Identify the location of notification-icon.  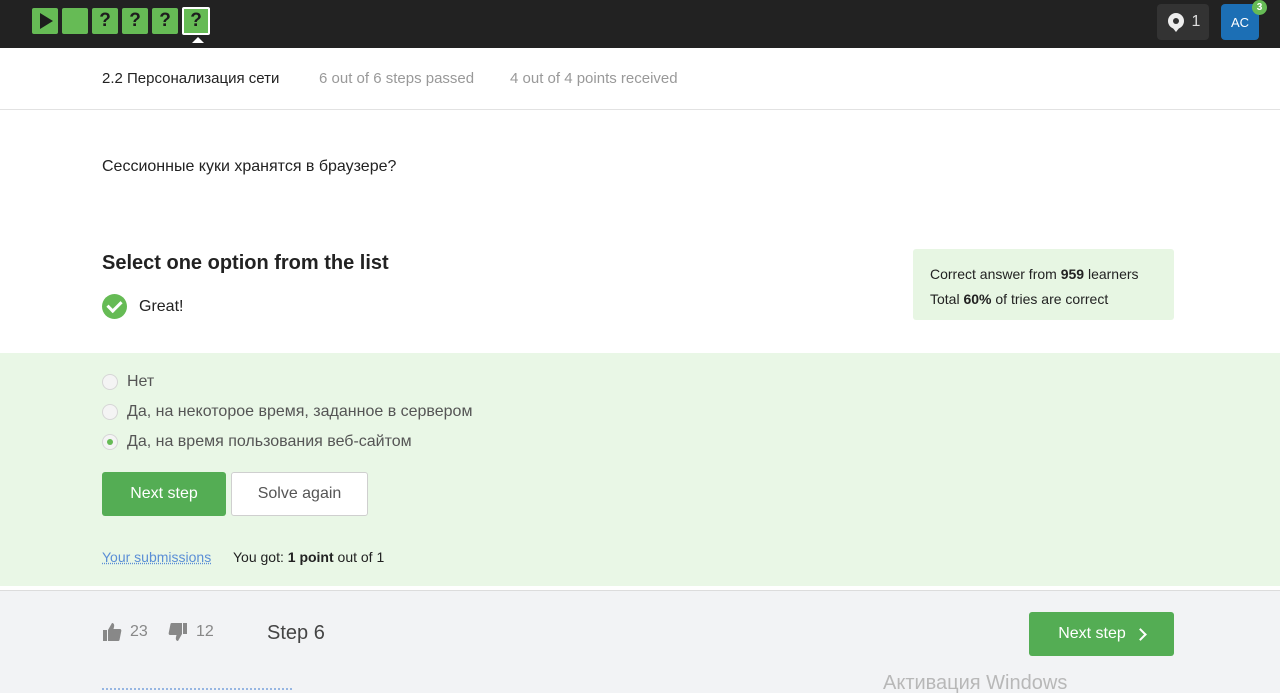
(1175, 22).